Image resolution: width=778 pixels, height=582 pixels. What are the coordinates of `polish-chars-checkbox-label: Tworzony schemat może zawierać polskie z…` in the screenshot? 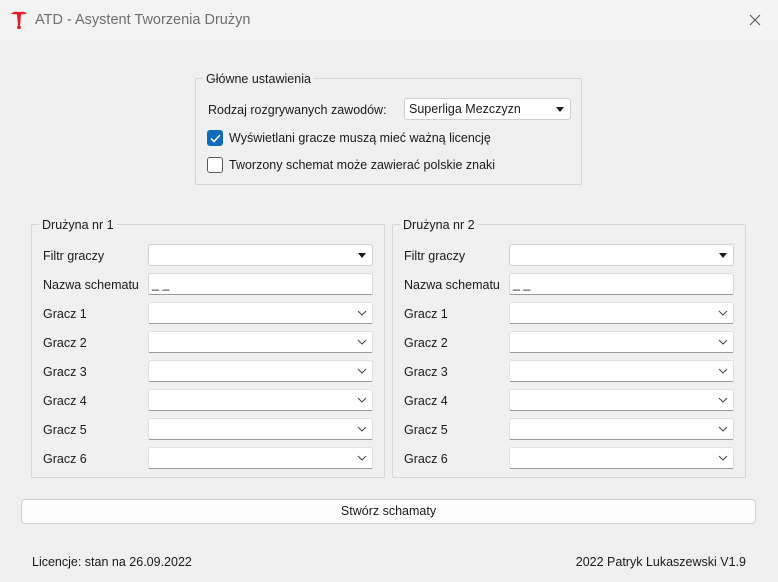 It's located at (362, 165).